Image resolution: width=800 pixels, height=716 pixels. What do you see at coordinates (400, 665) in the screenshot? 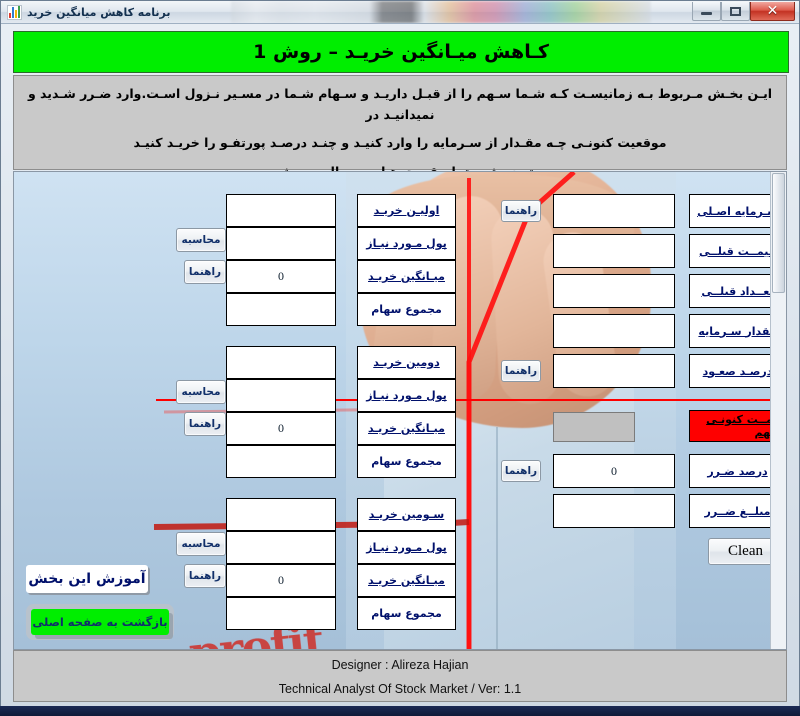
I see `footer-designer: Designer : Alireza Hajian` at bounding box center [400, 665].